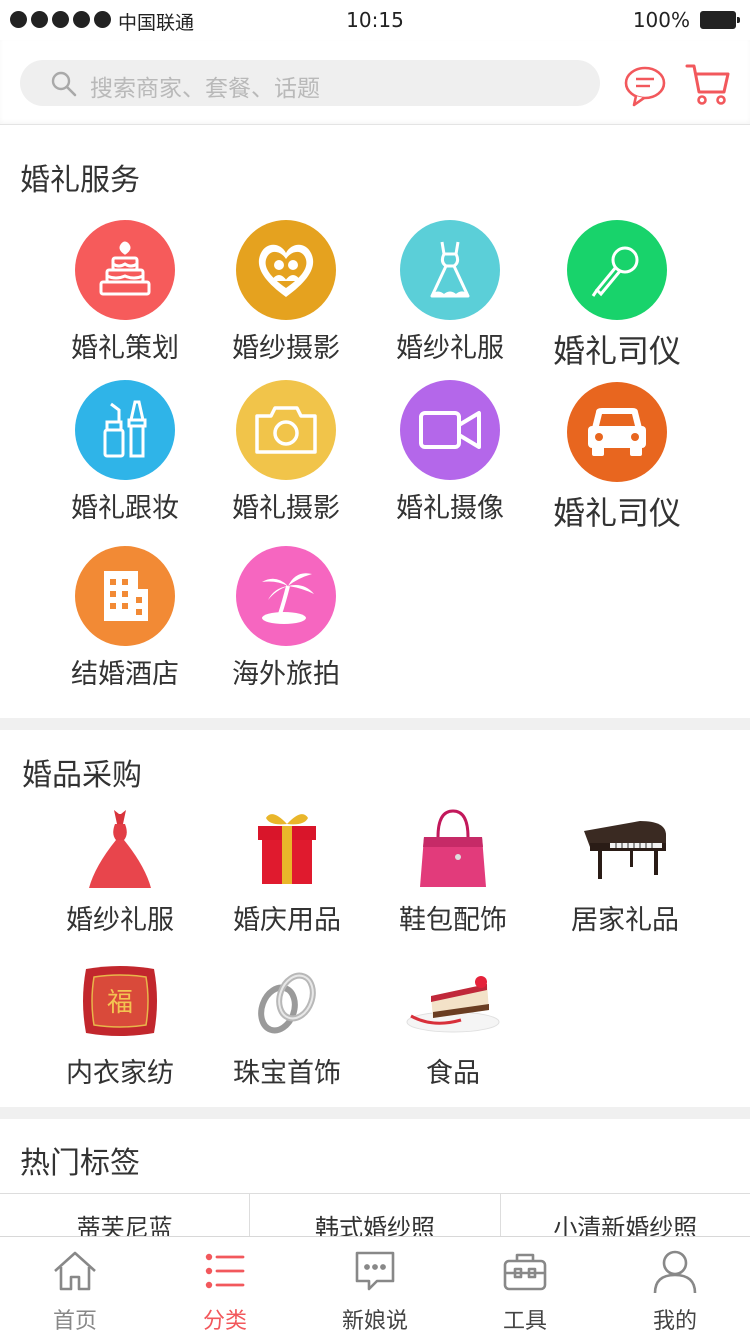  Describe the element at coordinates (286, 596) in the screenshot. I see `palm-island-icon` at that location.